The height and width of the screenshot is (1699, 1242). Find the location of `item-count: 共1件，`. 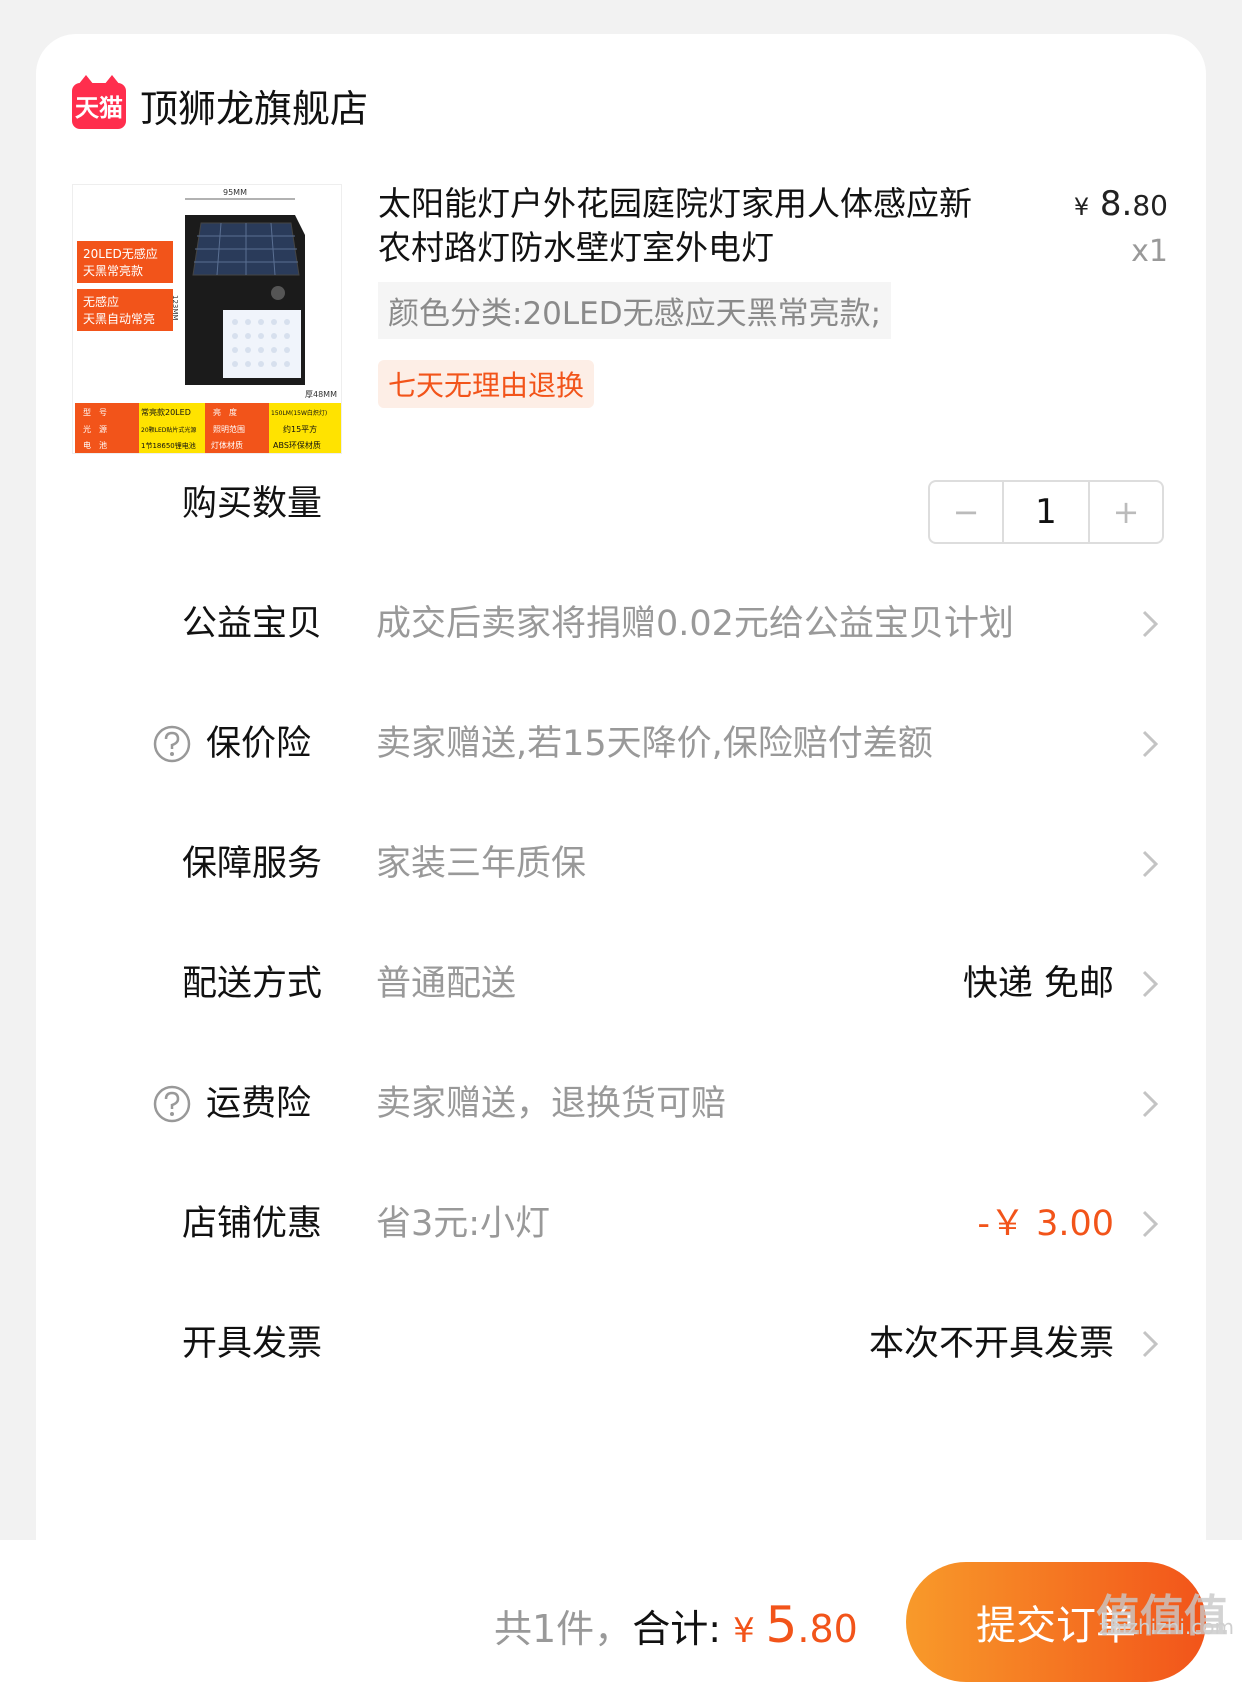

item-count: 共1件， is located at coordinates (563, 1629).